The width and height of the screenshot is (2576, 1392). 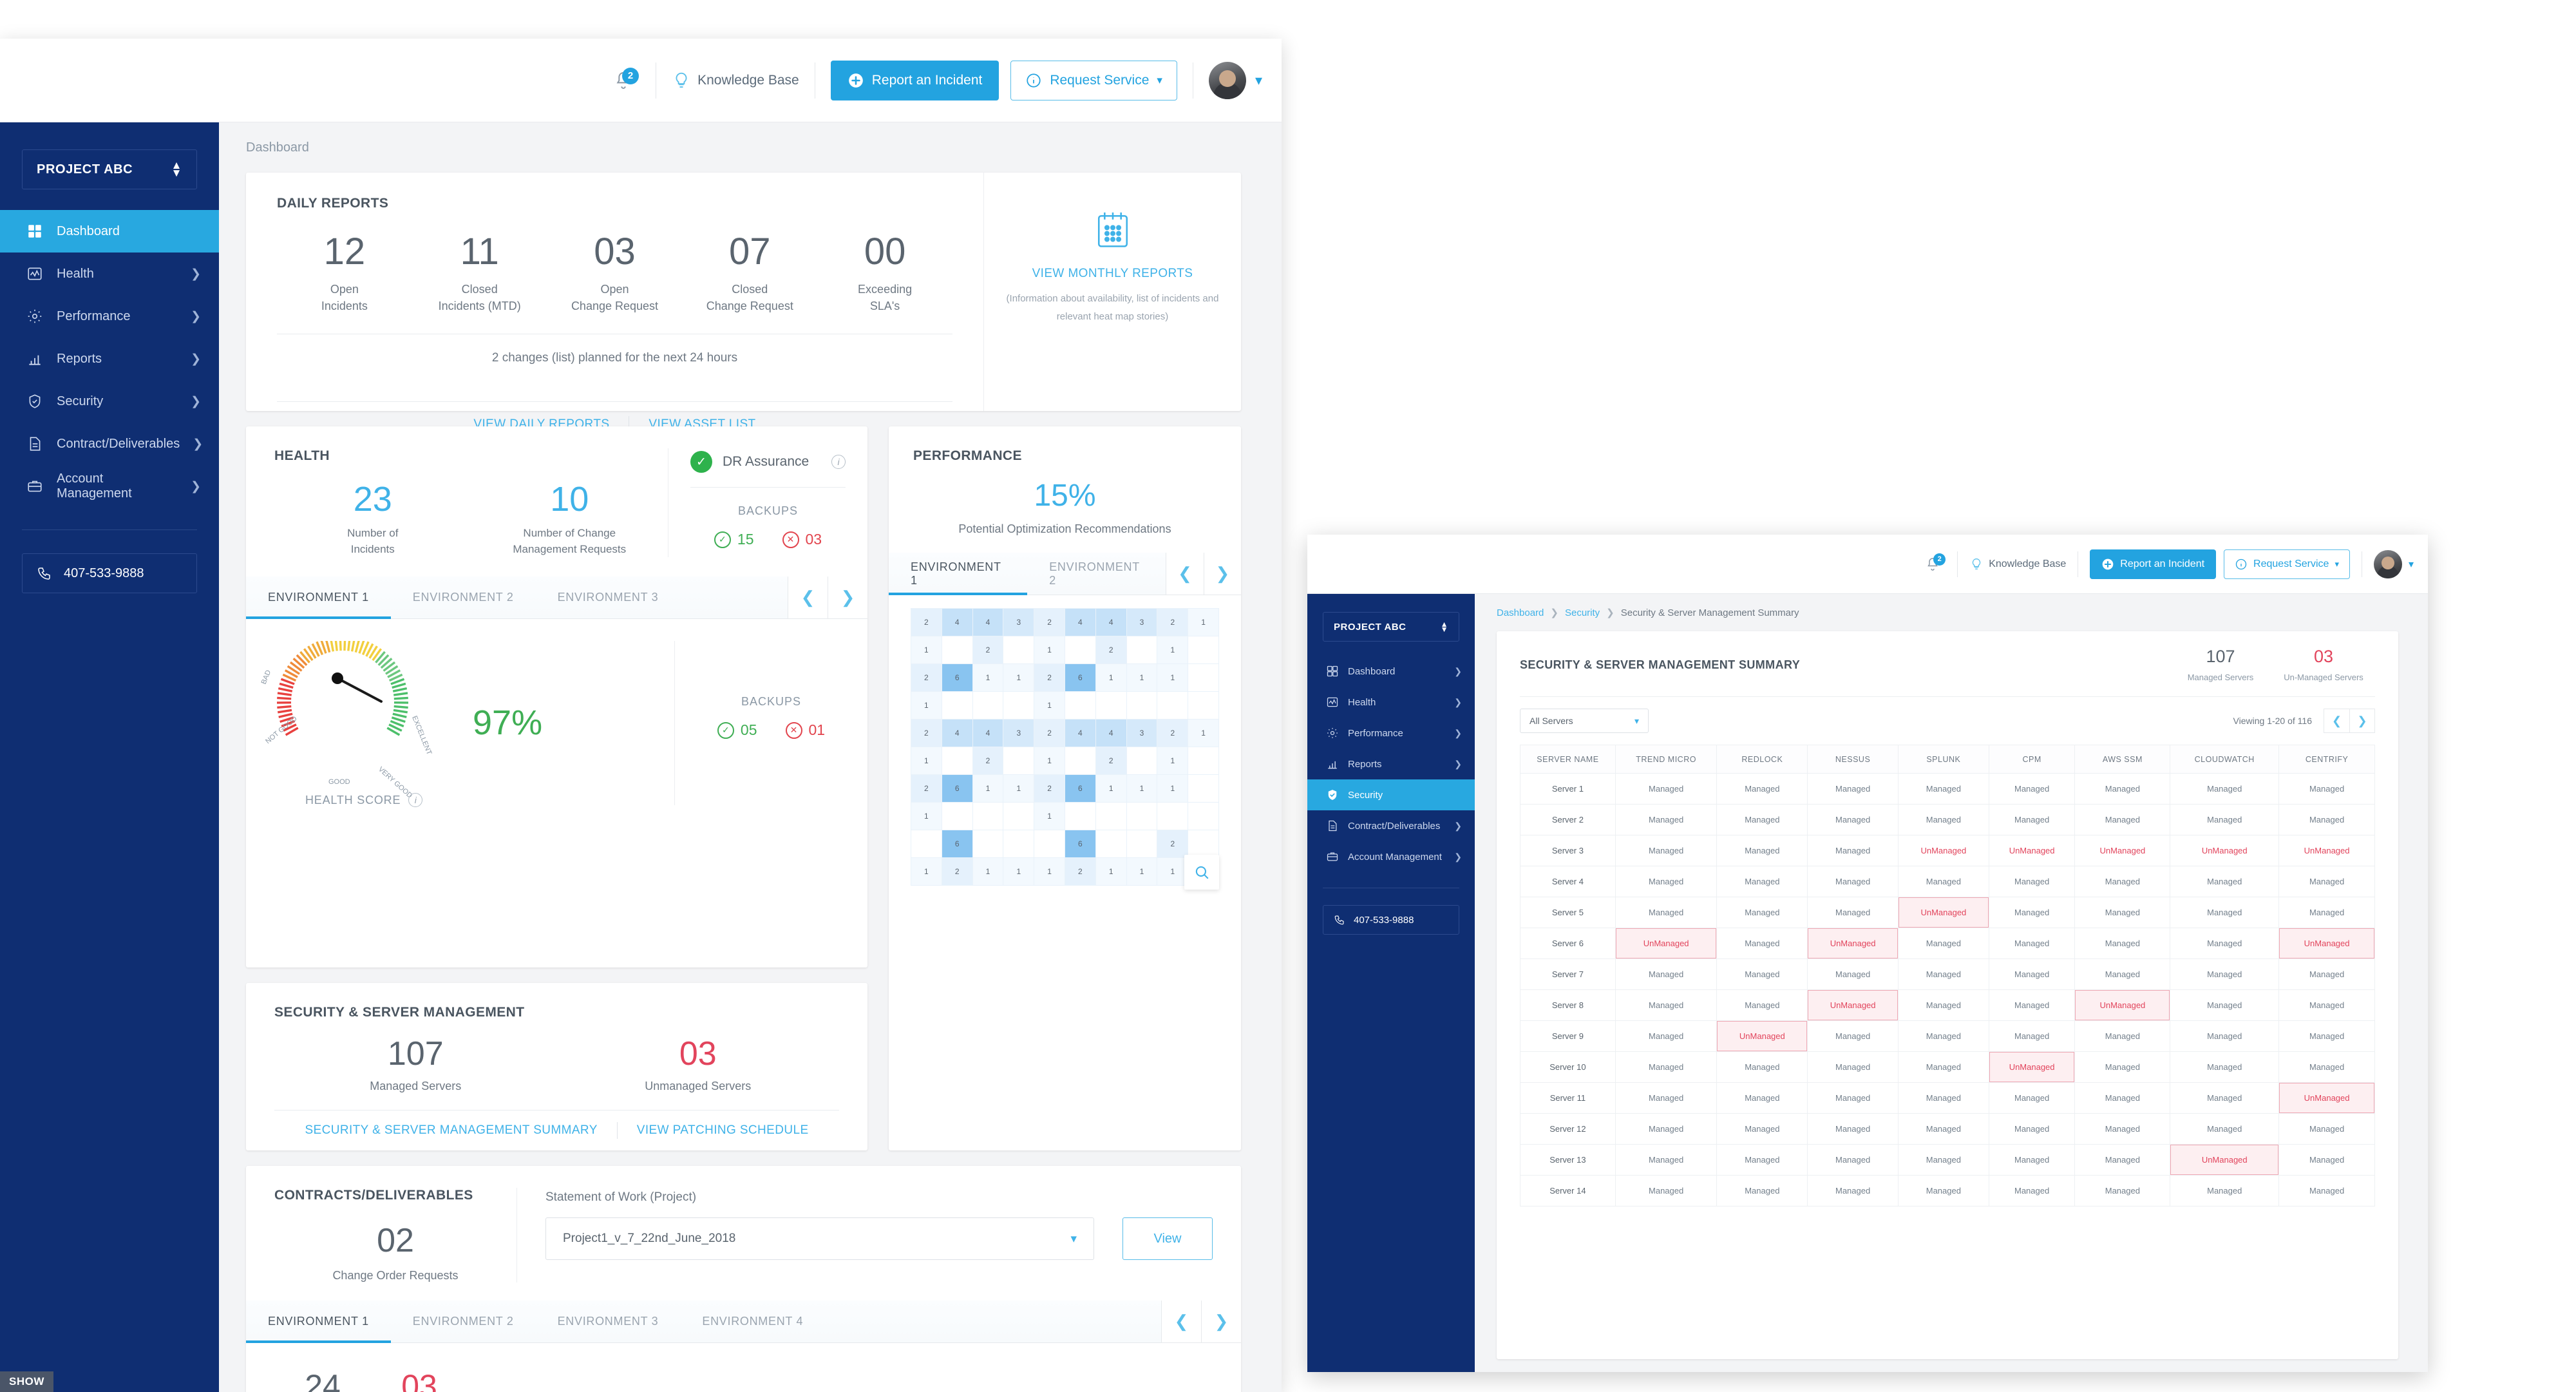 What do you see at coordinates (1391, 826) in the screenshot?
I see `sidebar-item-contract-deliverables: Contract/Deliverables ❯` at bounding box center [1391, 826].